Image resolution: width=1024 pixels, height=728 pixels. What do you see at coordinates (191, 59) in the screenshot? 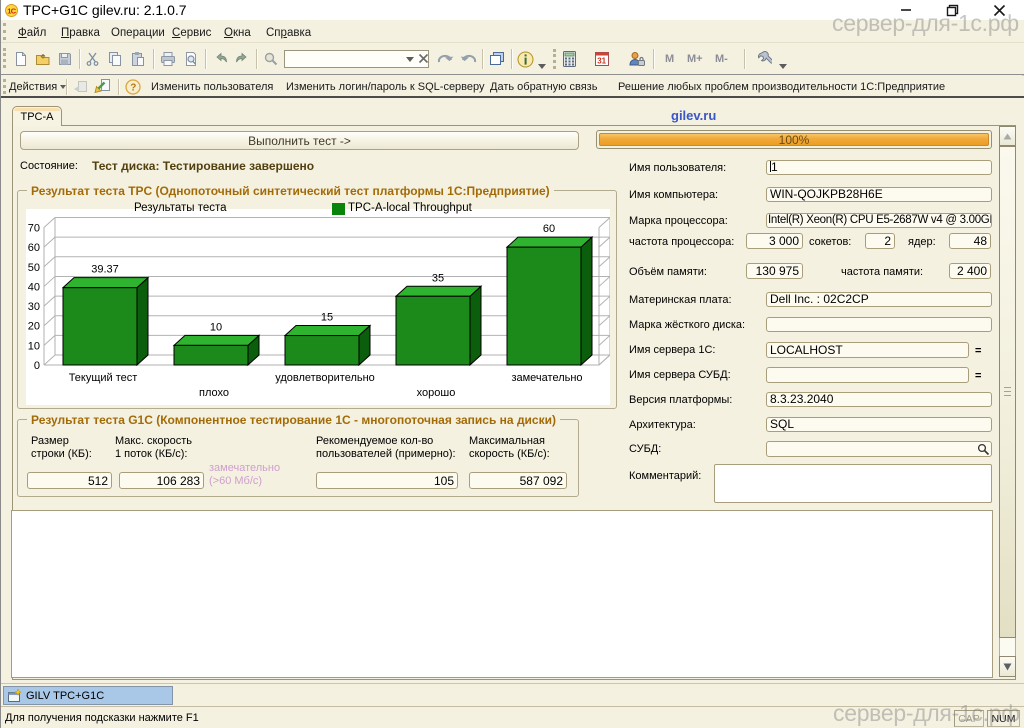
I see `print-preview-icon` at bounding box center [191, 59].